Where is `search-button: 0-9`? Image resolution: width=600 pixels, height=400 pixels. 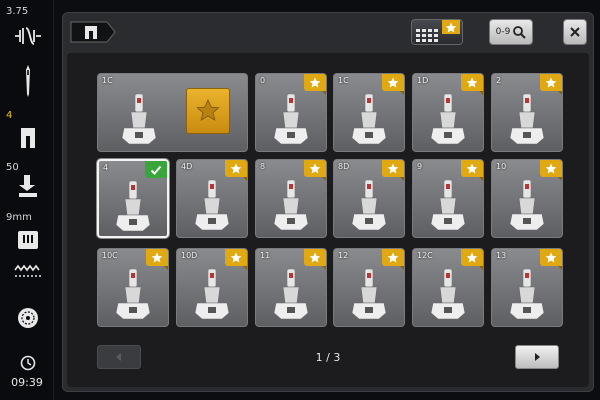
search-button: 0-9 is located at coordinates (511, 32).